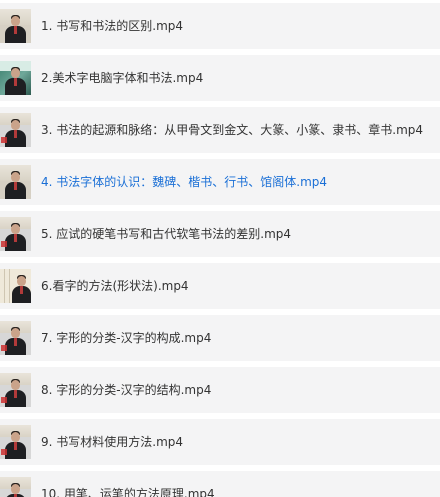 This screenshot has width=440, height=497. Describe the element at coordinates (126, 338) in the screenshot. I see `playlist-item-title: 7. 字形的分类-汉字的构成.mp4` at that location.